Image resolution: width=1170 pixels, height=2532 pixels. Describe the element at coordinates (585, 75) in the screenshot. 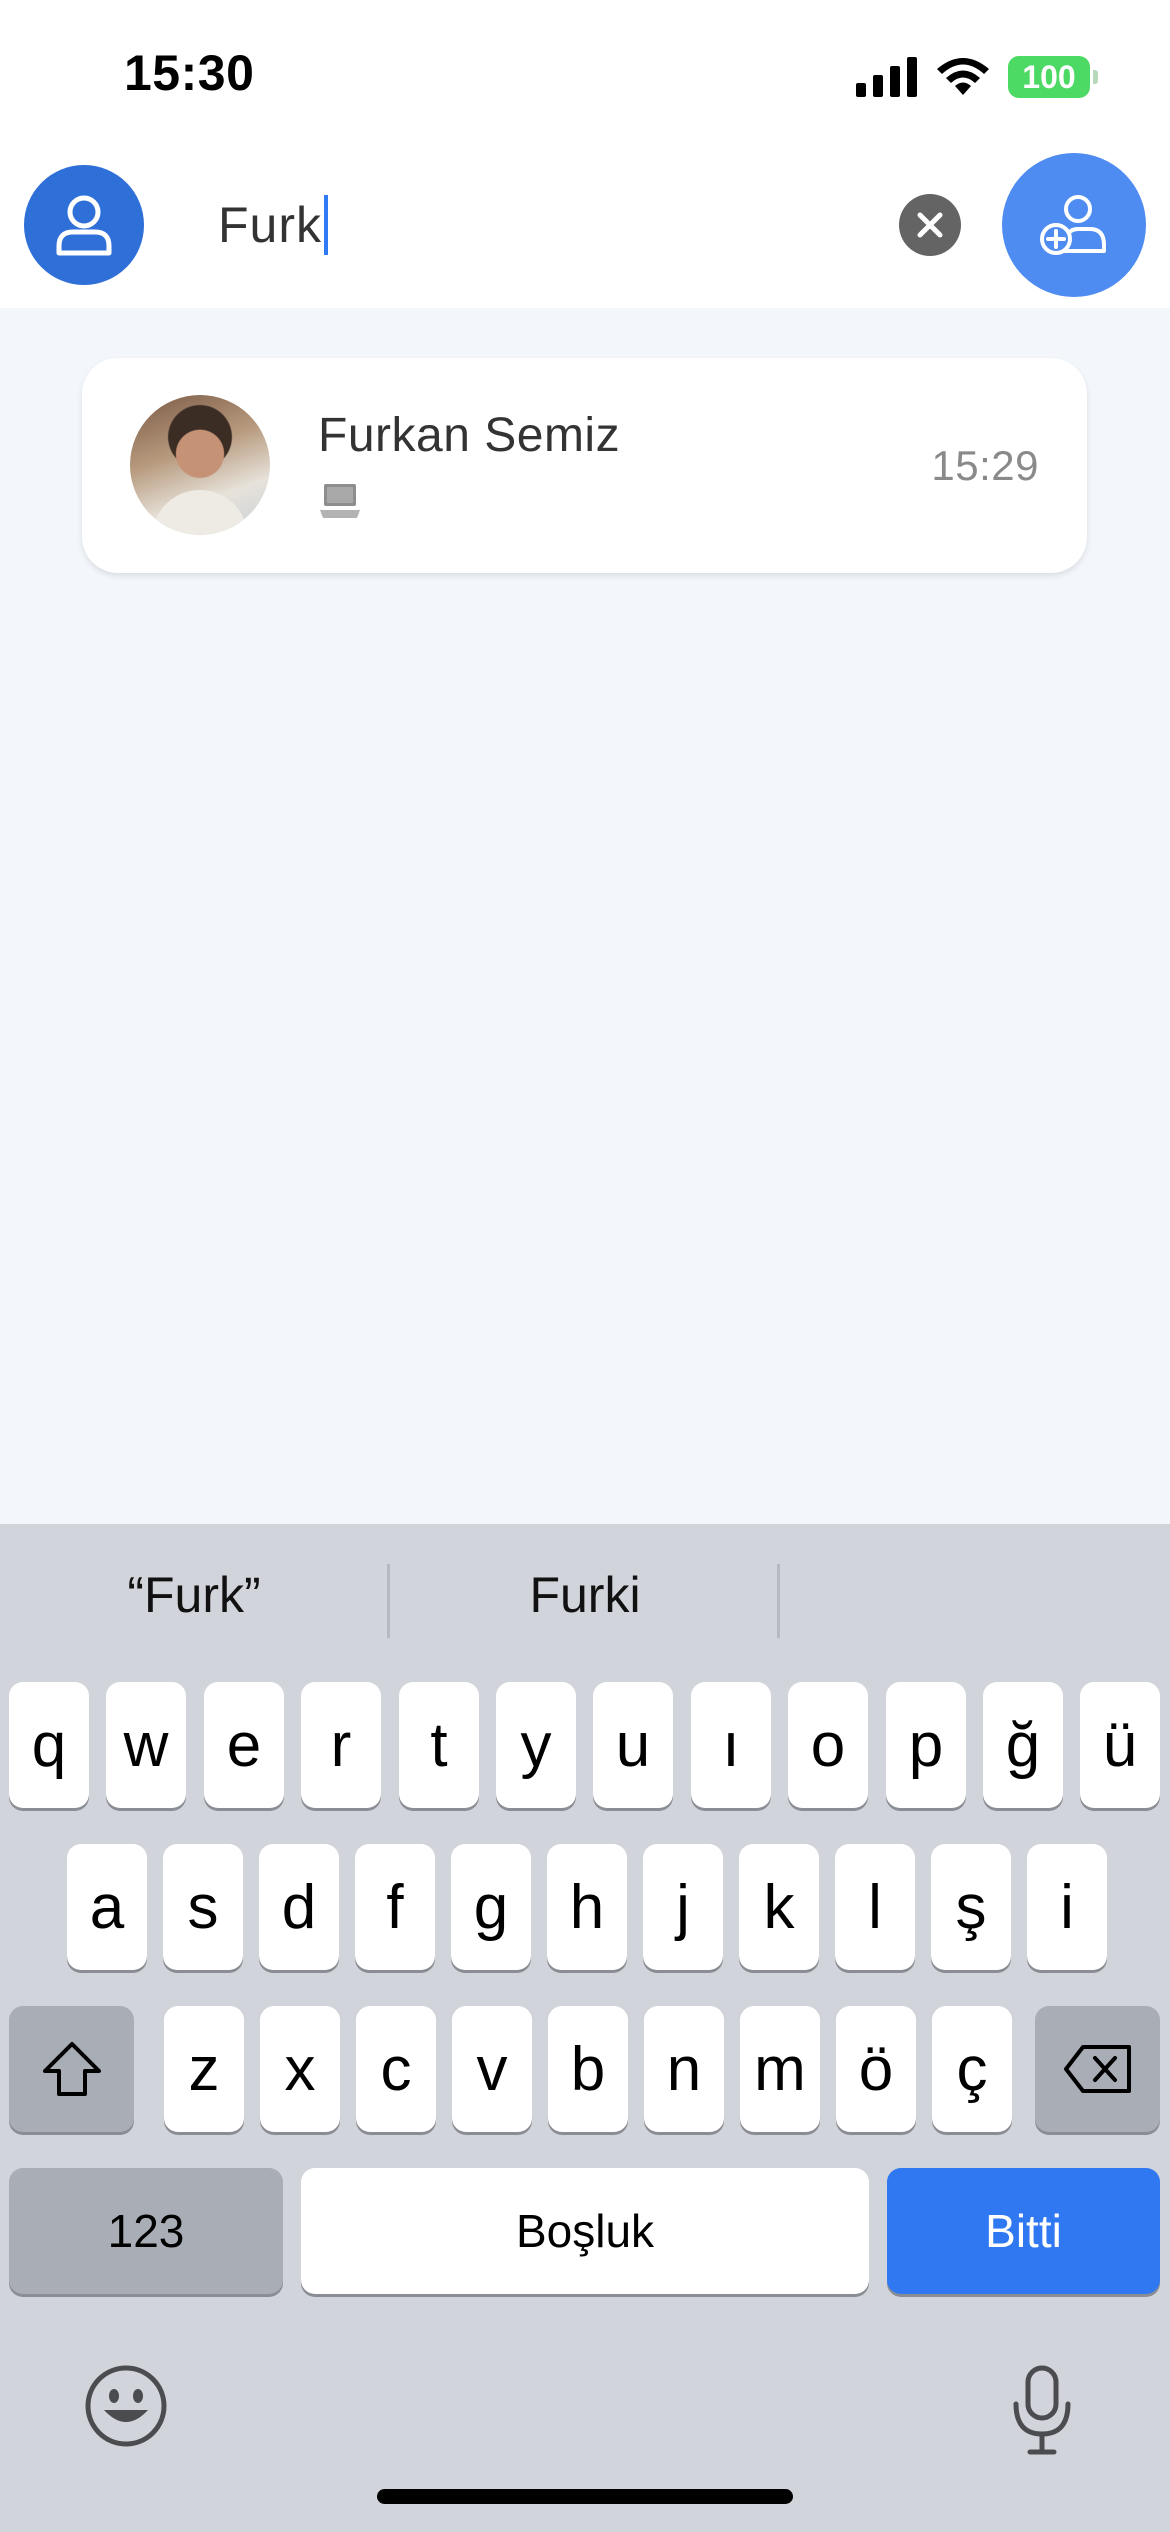

I see `status-bar: 15:30 100` at that location.